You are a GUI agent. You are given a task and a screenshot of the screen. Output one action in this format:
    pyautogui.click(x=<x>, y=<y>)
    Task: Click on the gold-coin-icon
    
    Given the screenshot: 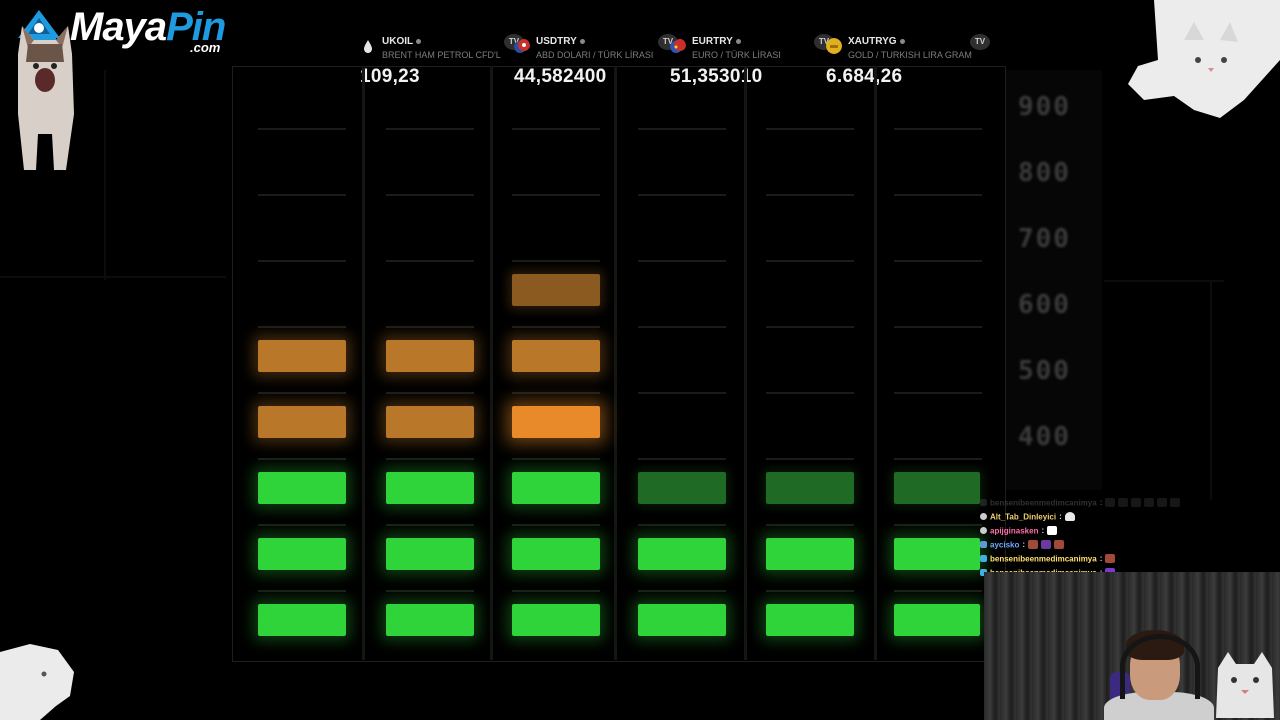 What is the action you would take?
    pyautogui.click(x=834, y=46)
    